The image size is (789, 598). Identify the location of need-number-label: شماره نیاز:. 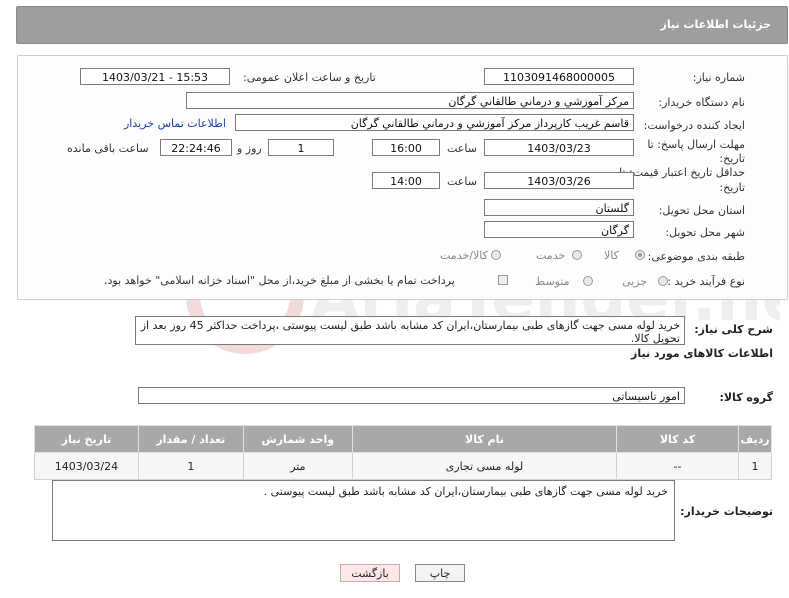
(718, 77).